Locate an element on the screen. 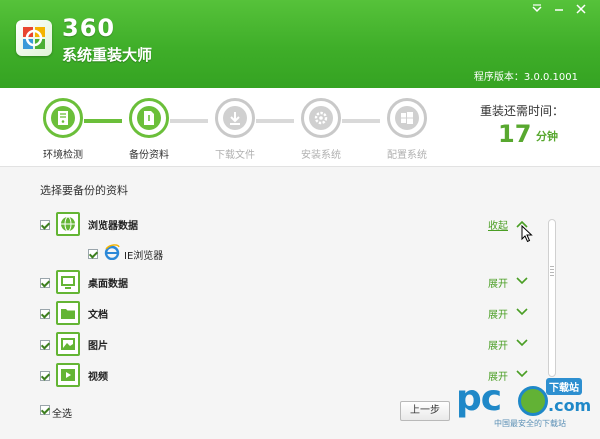 The image size is (600, 439). watermark-subtitle: 中国最安全的下载站 is located at coordinates (530, 423).